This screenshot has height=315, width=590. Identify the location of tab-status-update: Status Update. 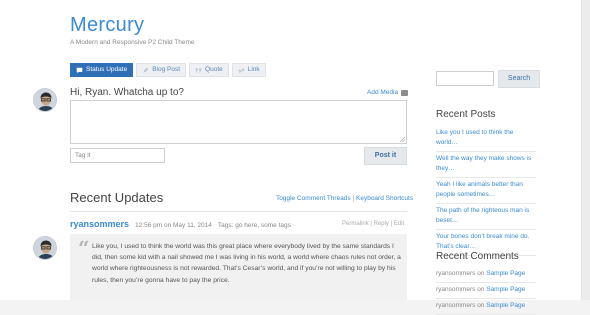
(102, 70).